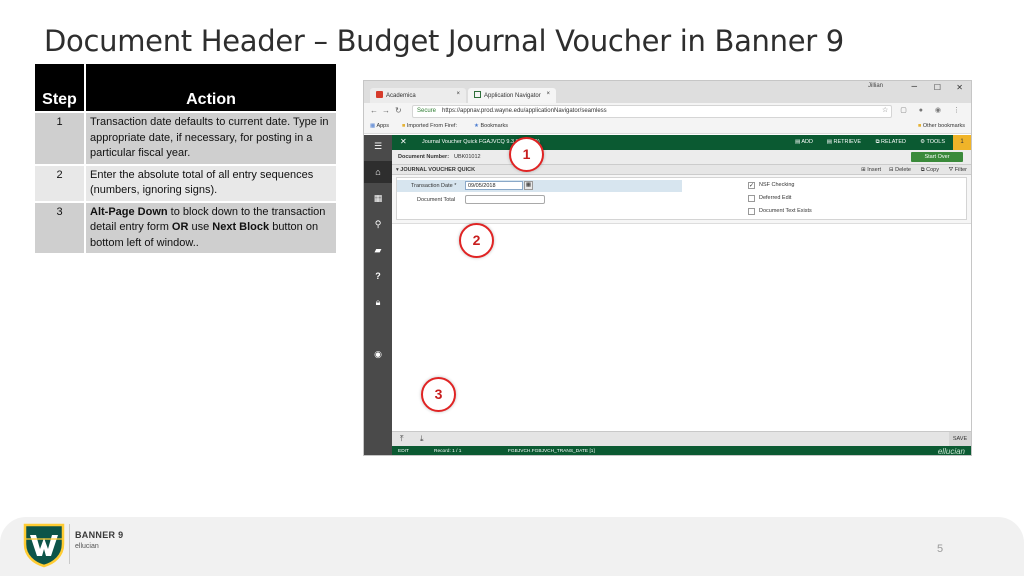 The height and width of the screenshot is (576, 1024). I want to click on retrieve-button: ▤ RETRIEVE, so click(844, 142).